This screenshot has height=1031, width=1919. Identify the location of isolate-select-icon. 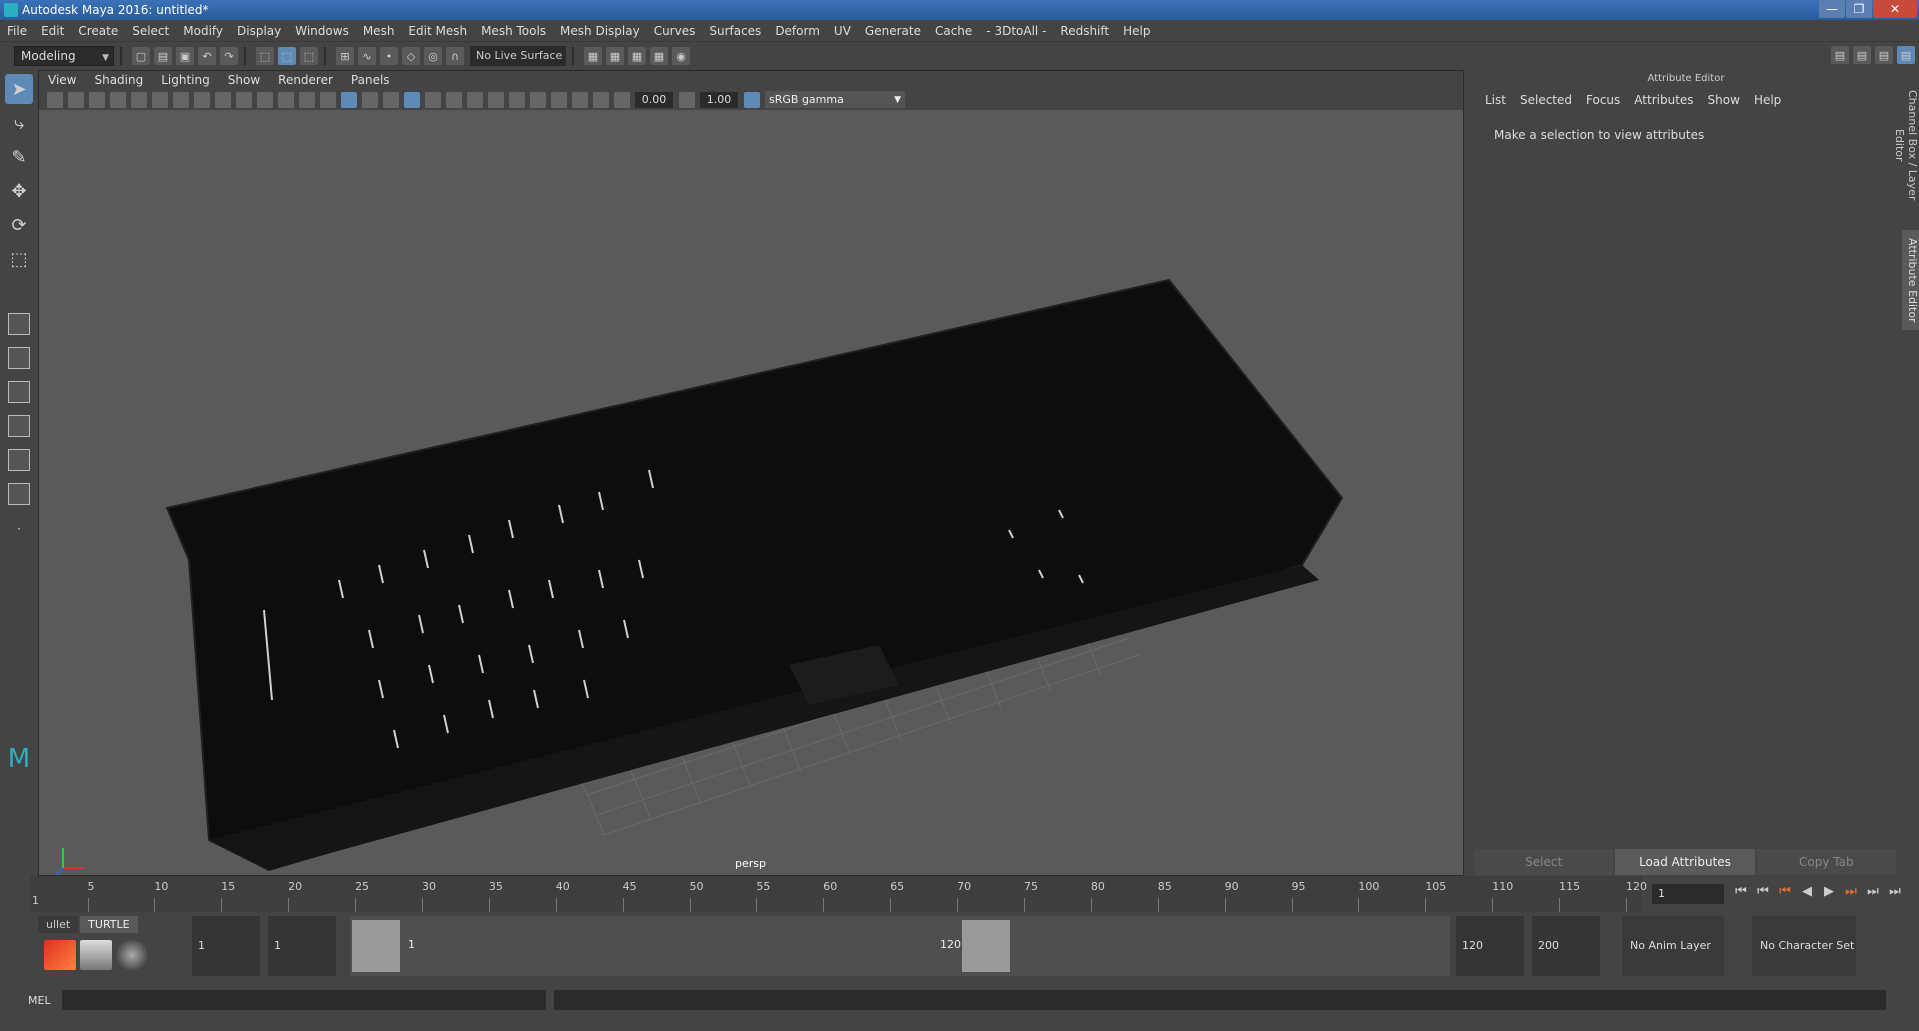
(538, 99).